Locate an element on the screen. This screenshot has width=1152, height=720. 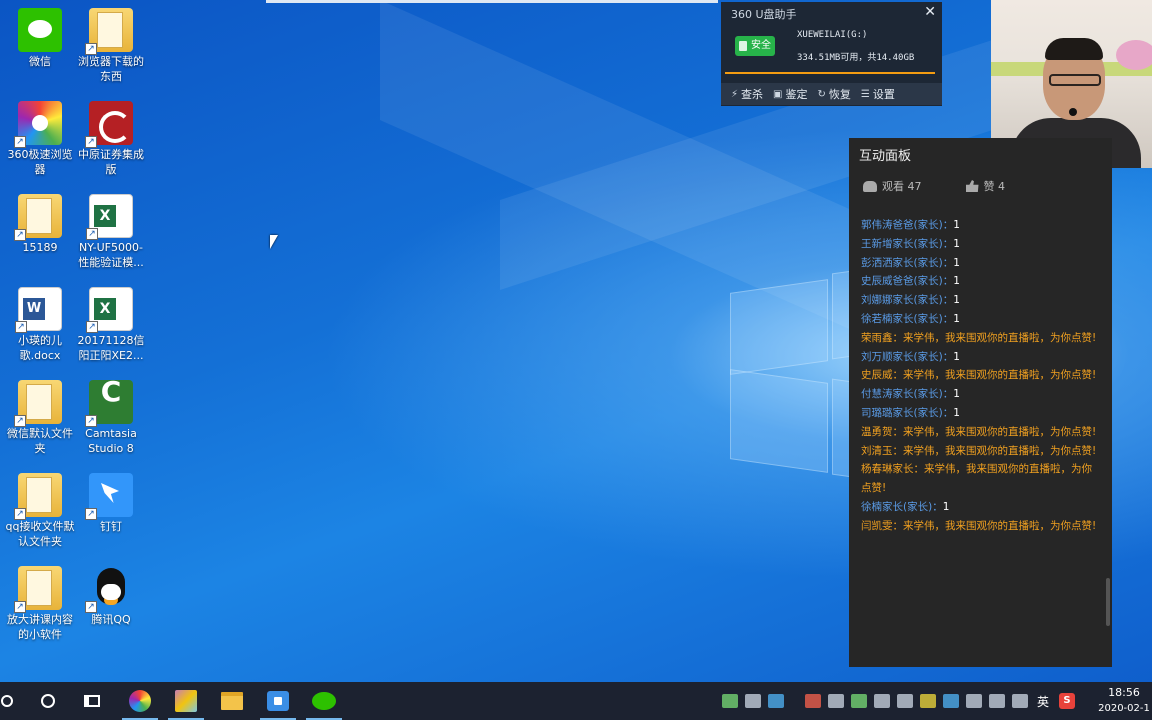
taskbar-photo-viewer is located at coordinates (186, 701).